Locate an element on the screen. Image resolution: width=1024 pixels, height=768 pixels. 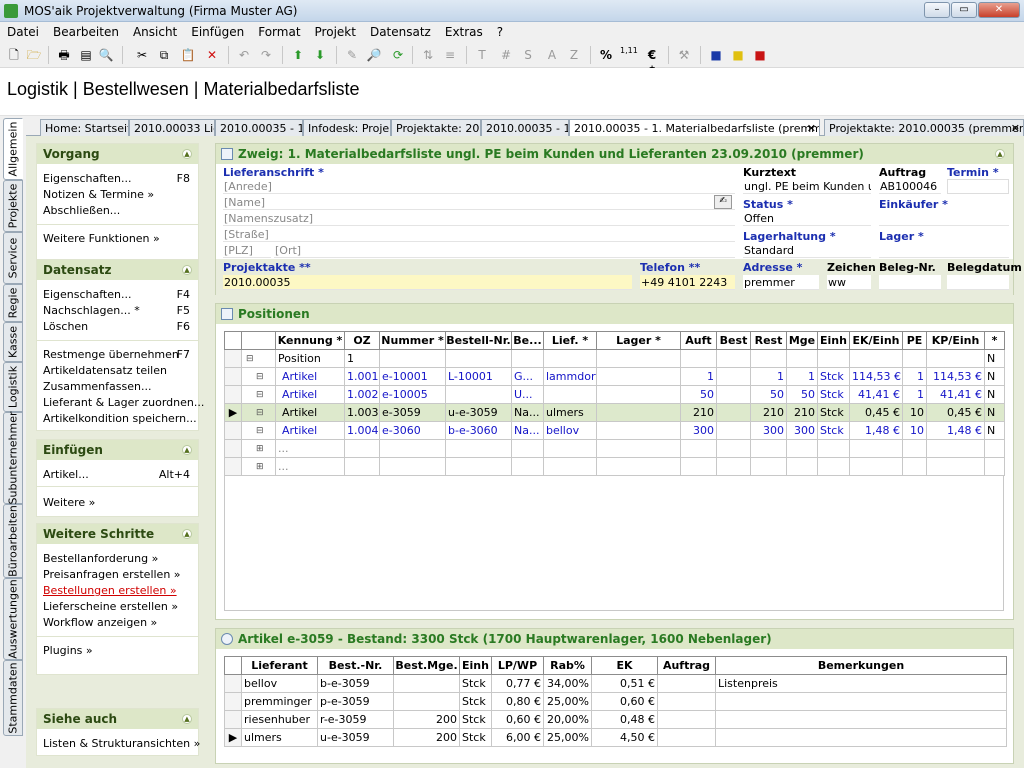
cell-bestell: u-e-3059 is located at coordinates (478, 412).